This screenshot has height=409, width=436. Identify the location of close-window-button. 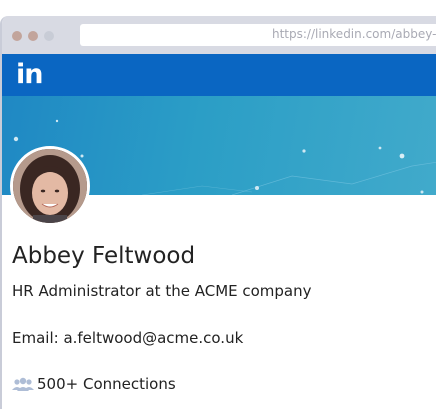
(17, 36).